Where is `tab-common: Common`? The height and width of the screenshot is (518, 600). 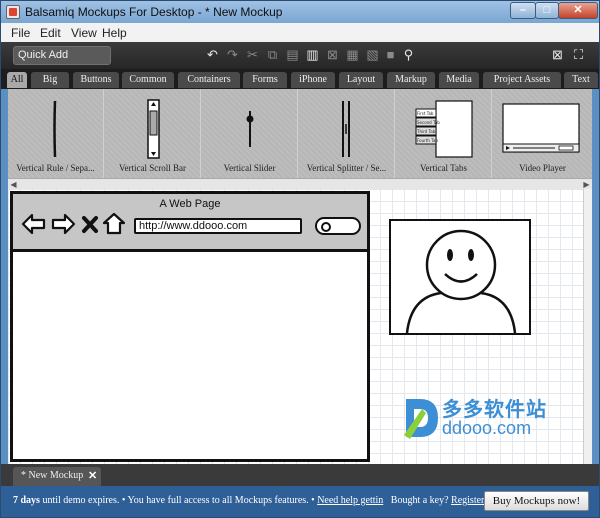 tab-common: Common is located at coordinates (148, 80).